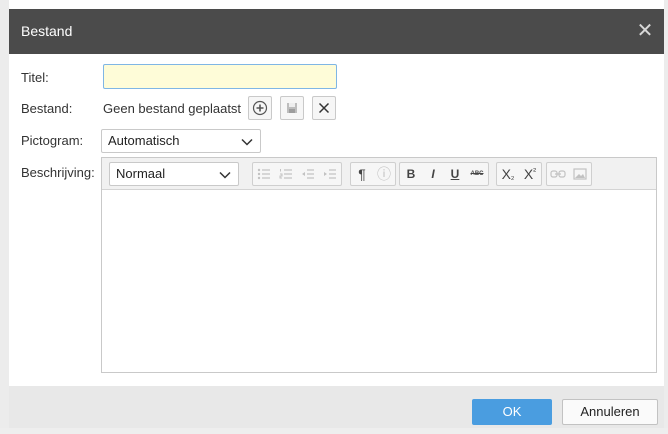  I want to click on script-toolbar-group: X₂ X², so click(519, 174).